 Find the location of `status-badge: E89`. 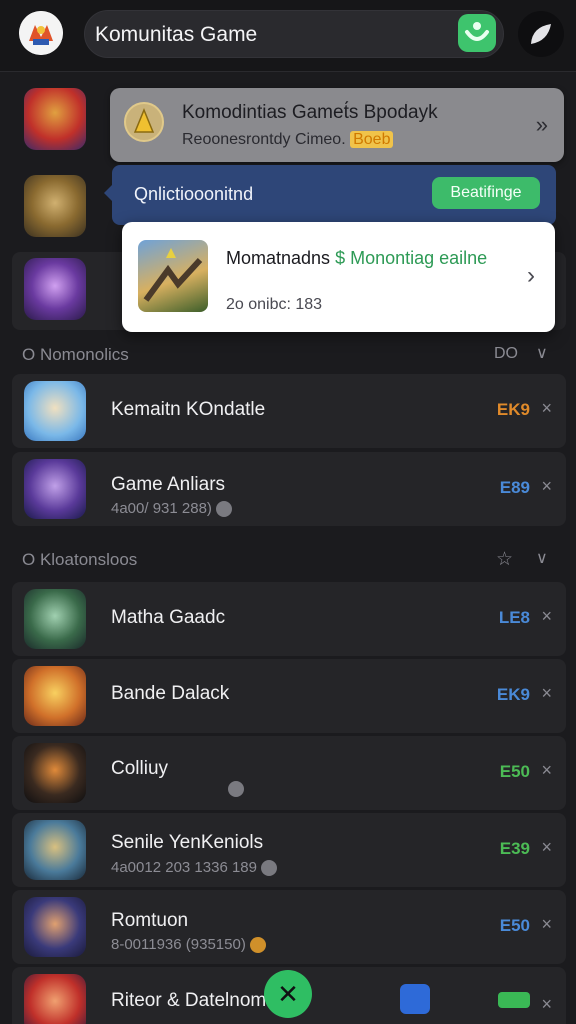

status-badge: E89 is located at coordinates (514, 487).